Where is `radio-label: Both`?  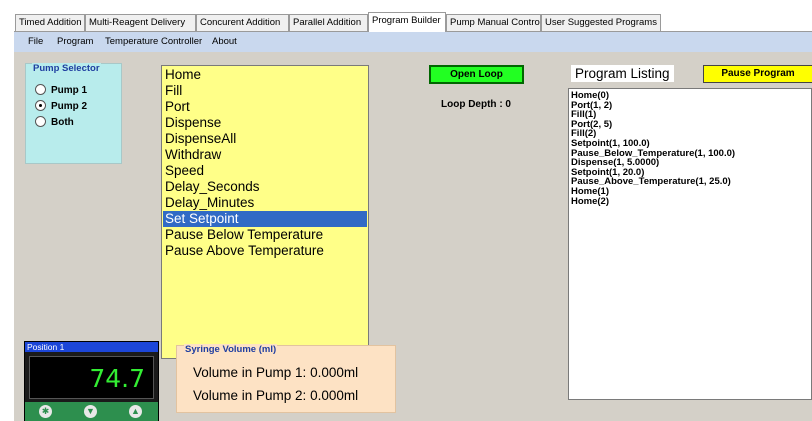
radio-label: Both is located at coordinates (62, 122).